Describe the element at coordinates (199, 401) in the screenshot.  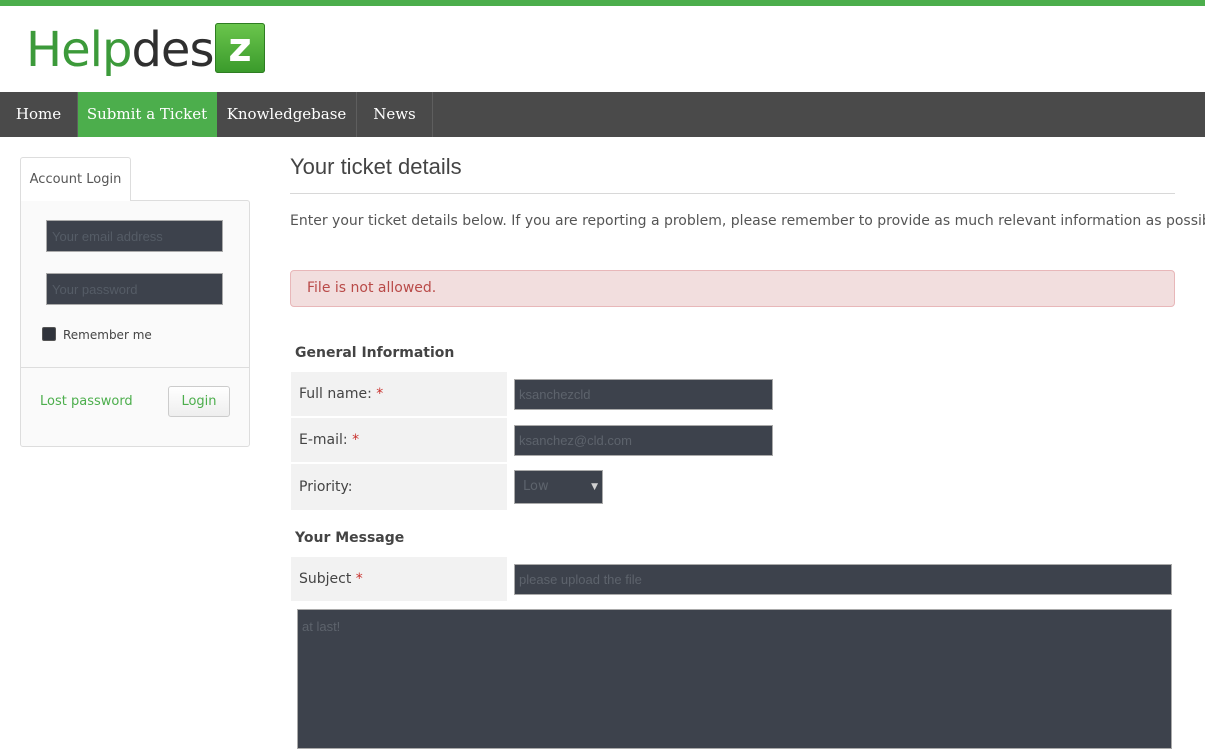
I see `login-button: Login` at that location.